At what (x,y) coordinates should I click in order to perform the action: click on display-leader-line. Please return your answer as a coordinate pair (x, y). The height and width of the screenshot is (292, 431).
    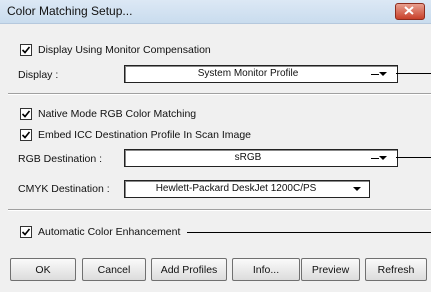
    Looking at the image, I should click on (413, 73).